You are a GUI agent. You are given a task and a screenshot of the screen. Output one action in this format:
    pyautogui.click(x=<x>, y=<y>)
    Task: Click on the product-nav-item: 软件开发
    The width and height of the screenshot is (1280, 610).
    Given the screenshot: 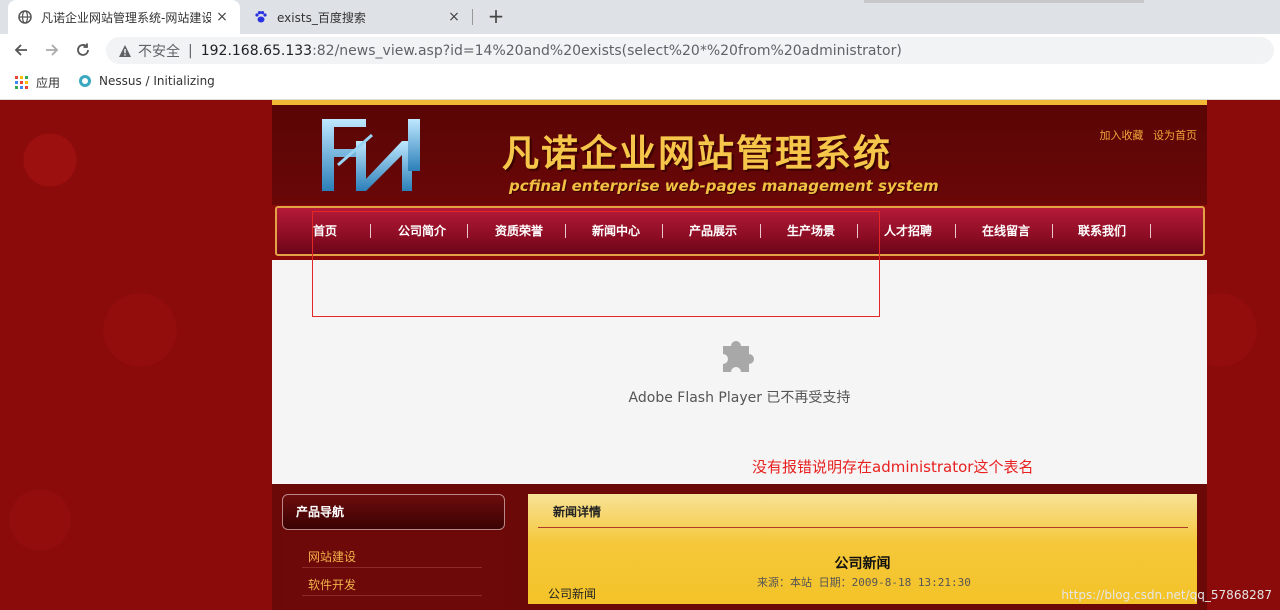 What is the action you would take?
    pyautogui.click(x=332, y=584)
    